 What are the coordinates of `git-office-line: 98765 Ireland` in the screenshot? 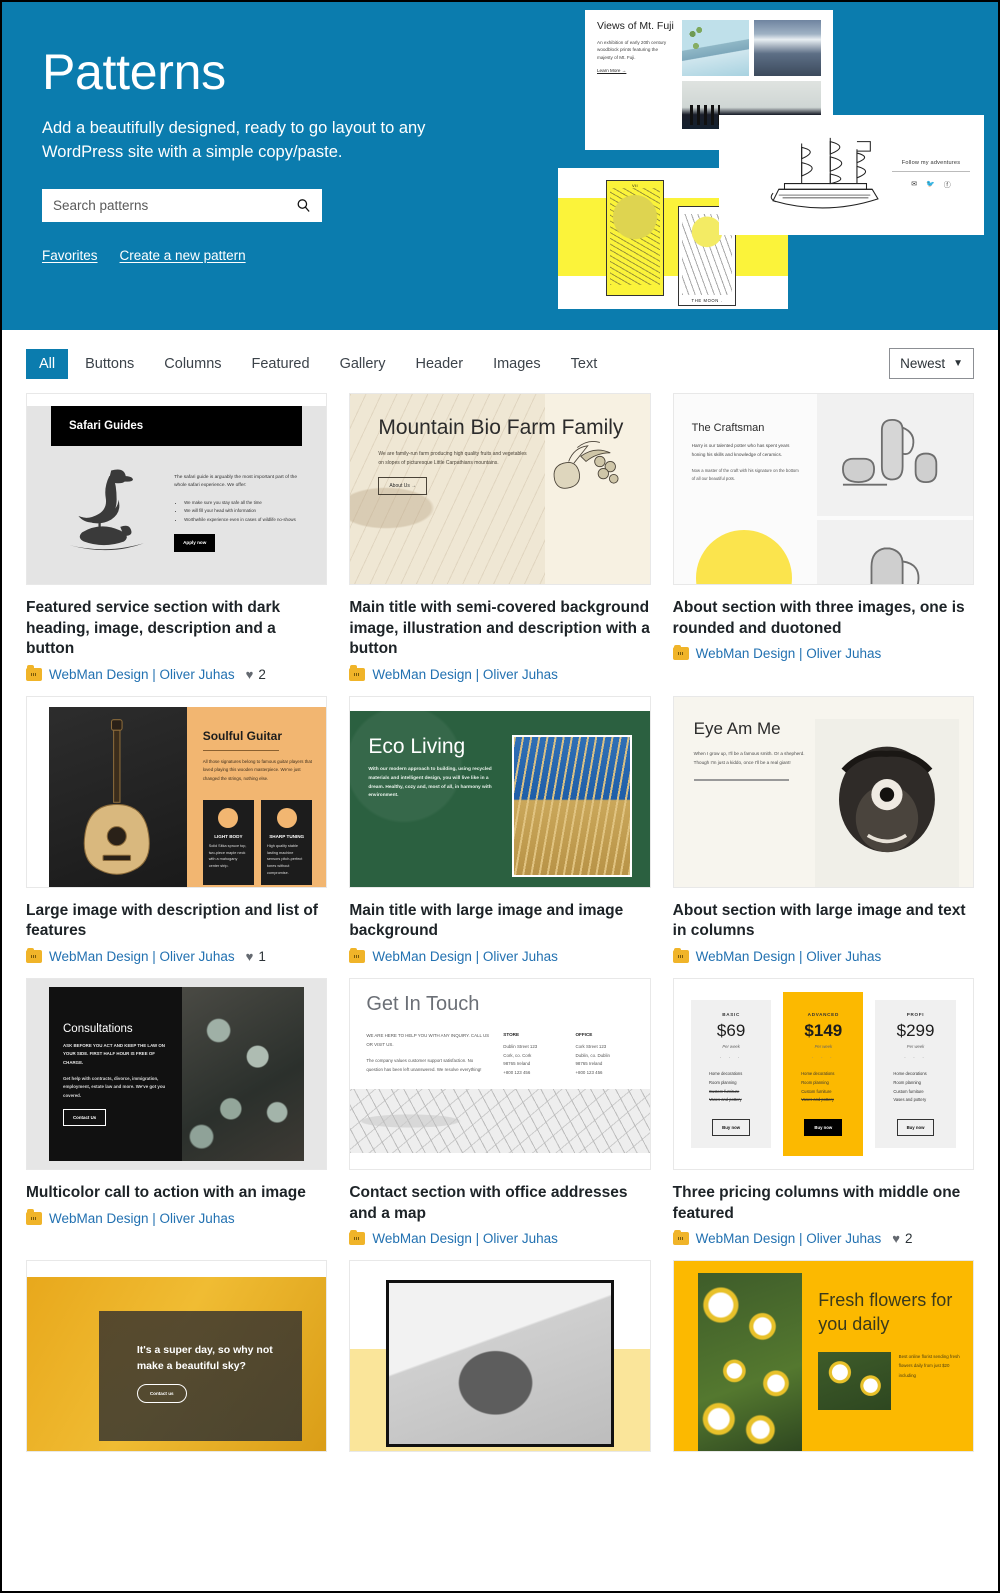 It's located at (517, 1064).